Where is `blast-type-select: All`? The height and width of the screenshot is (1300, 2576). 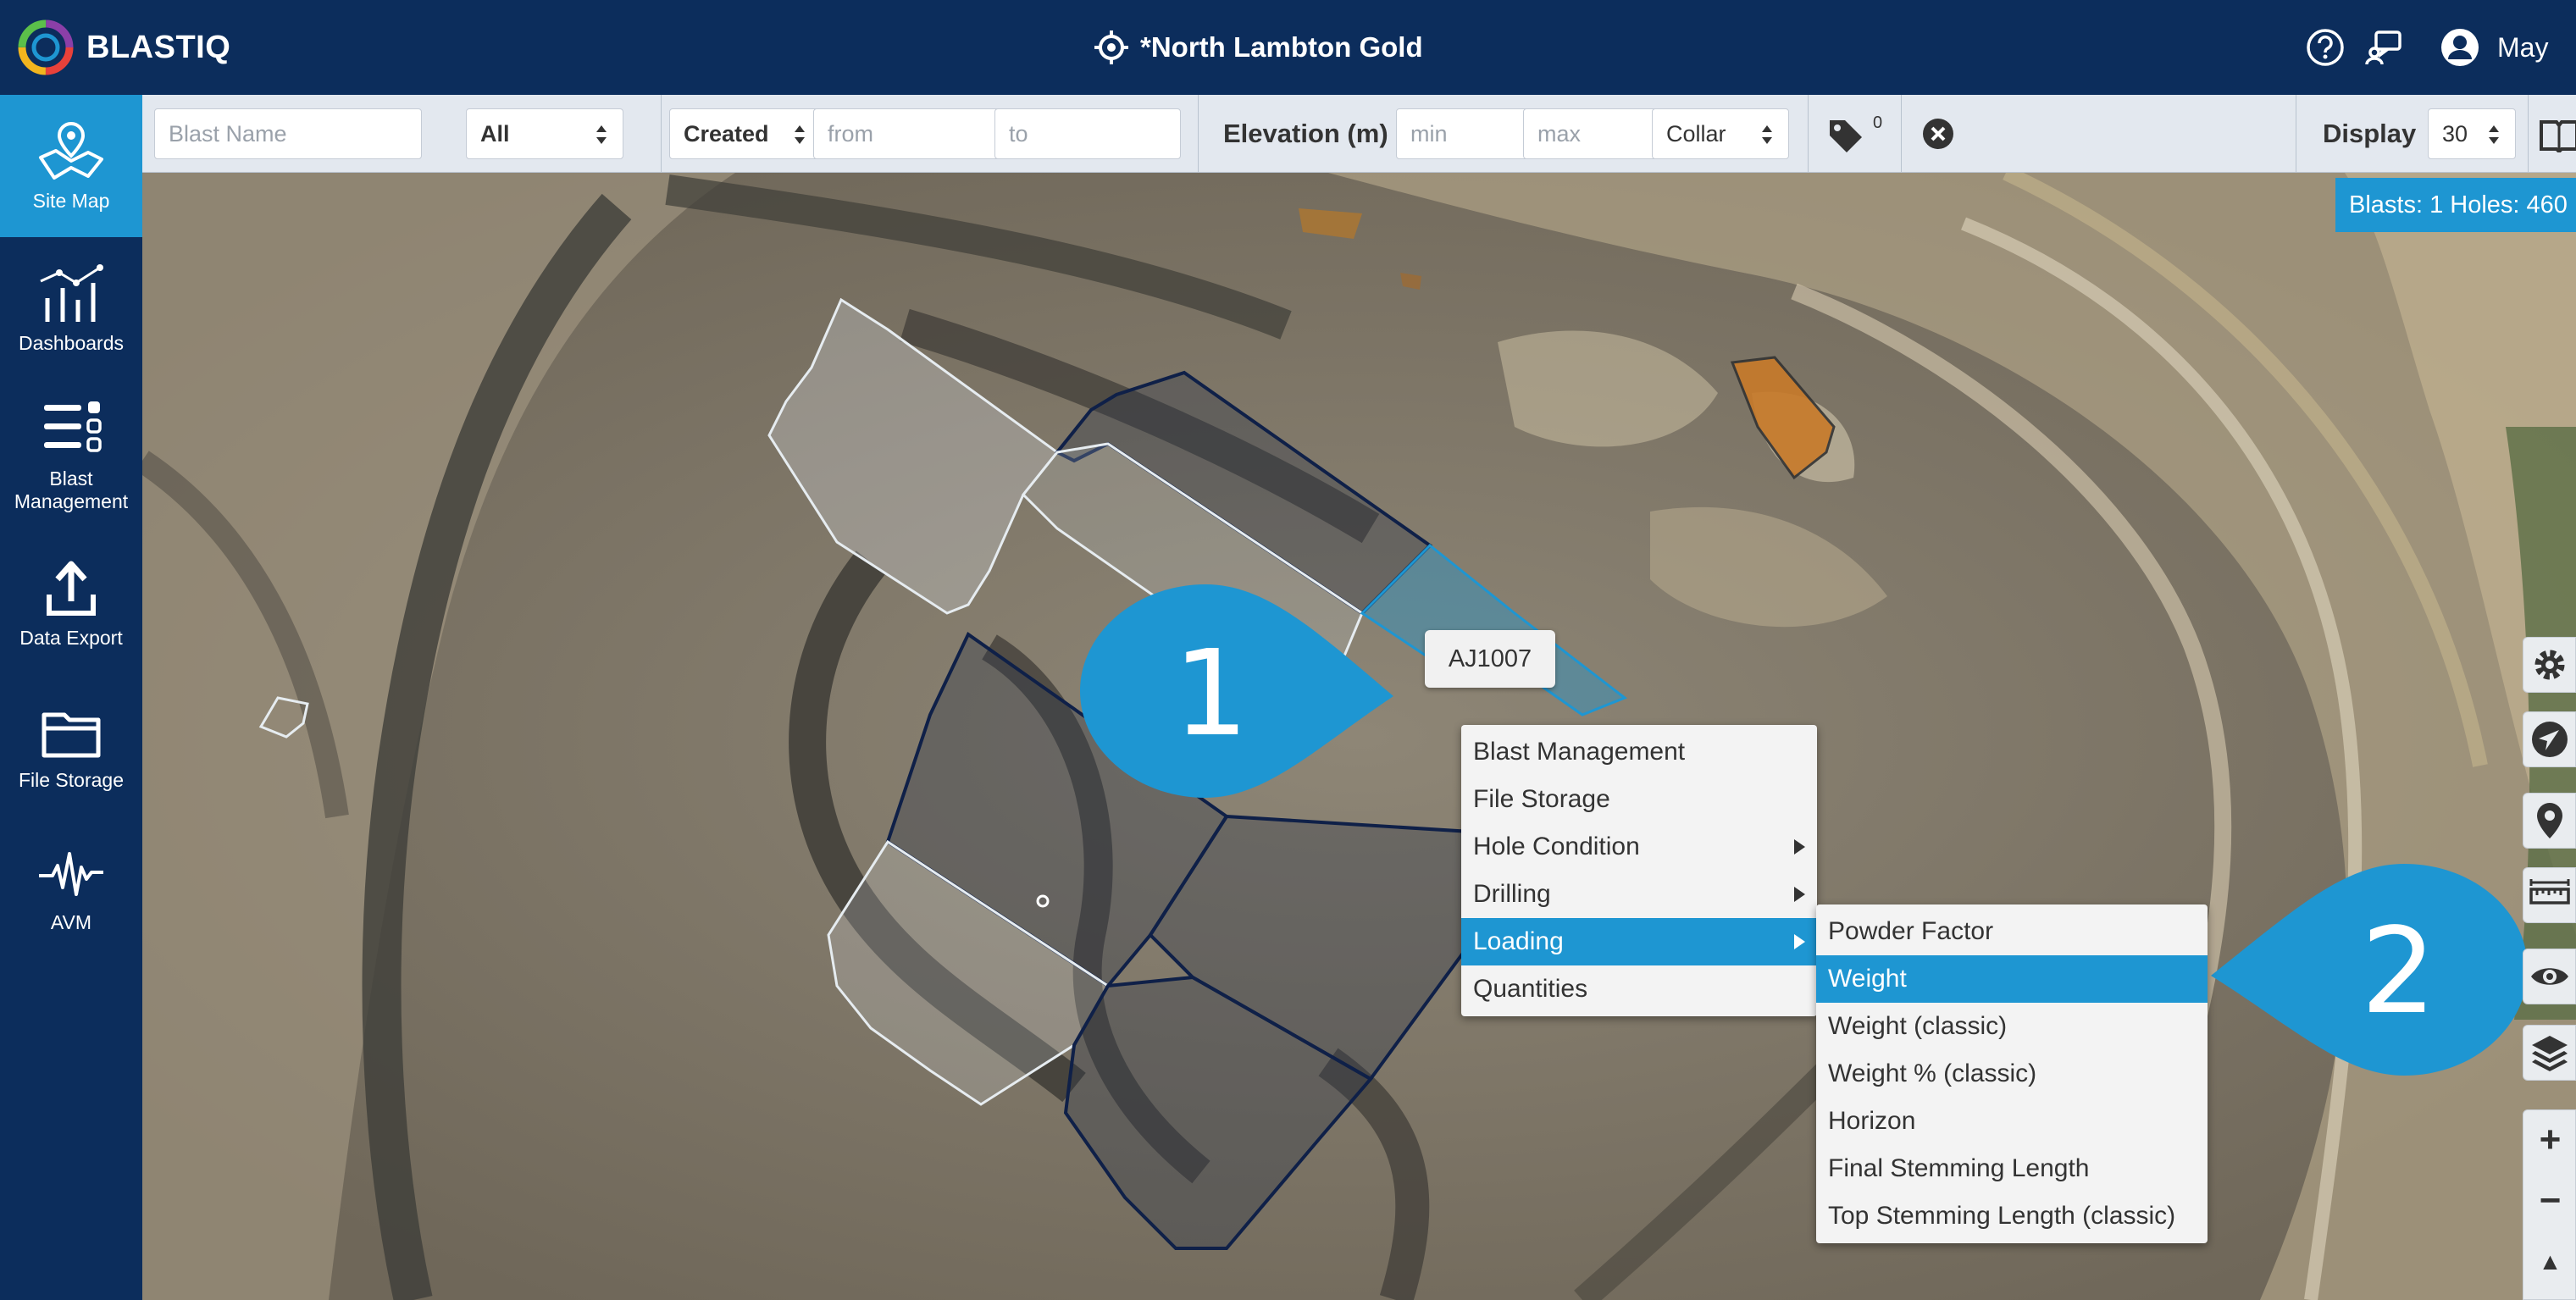
blast-type-select: All is located at coordinates (544, 133).